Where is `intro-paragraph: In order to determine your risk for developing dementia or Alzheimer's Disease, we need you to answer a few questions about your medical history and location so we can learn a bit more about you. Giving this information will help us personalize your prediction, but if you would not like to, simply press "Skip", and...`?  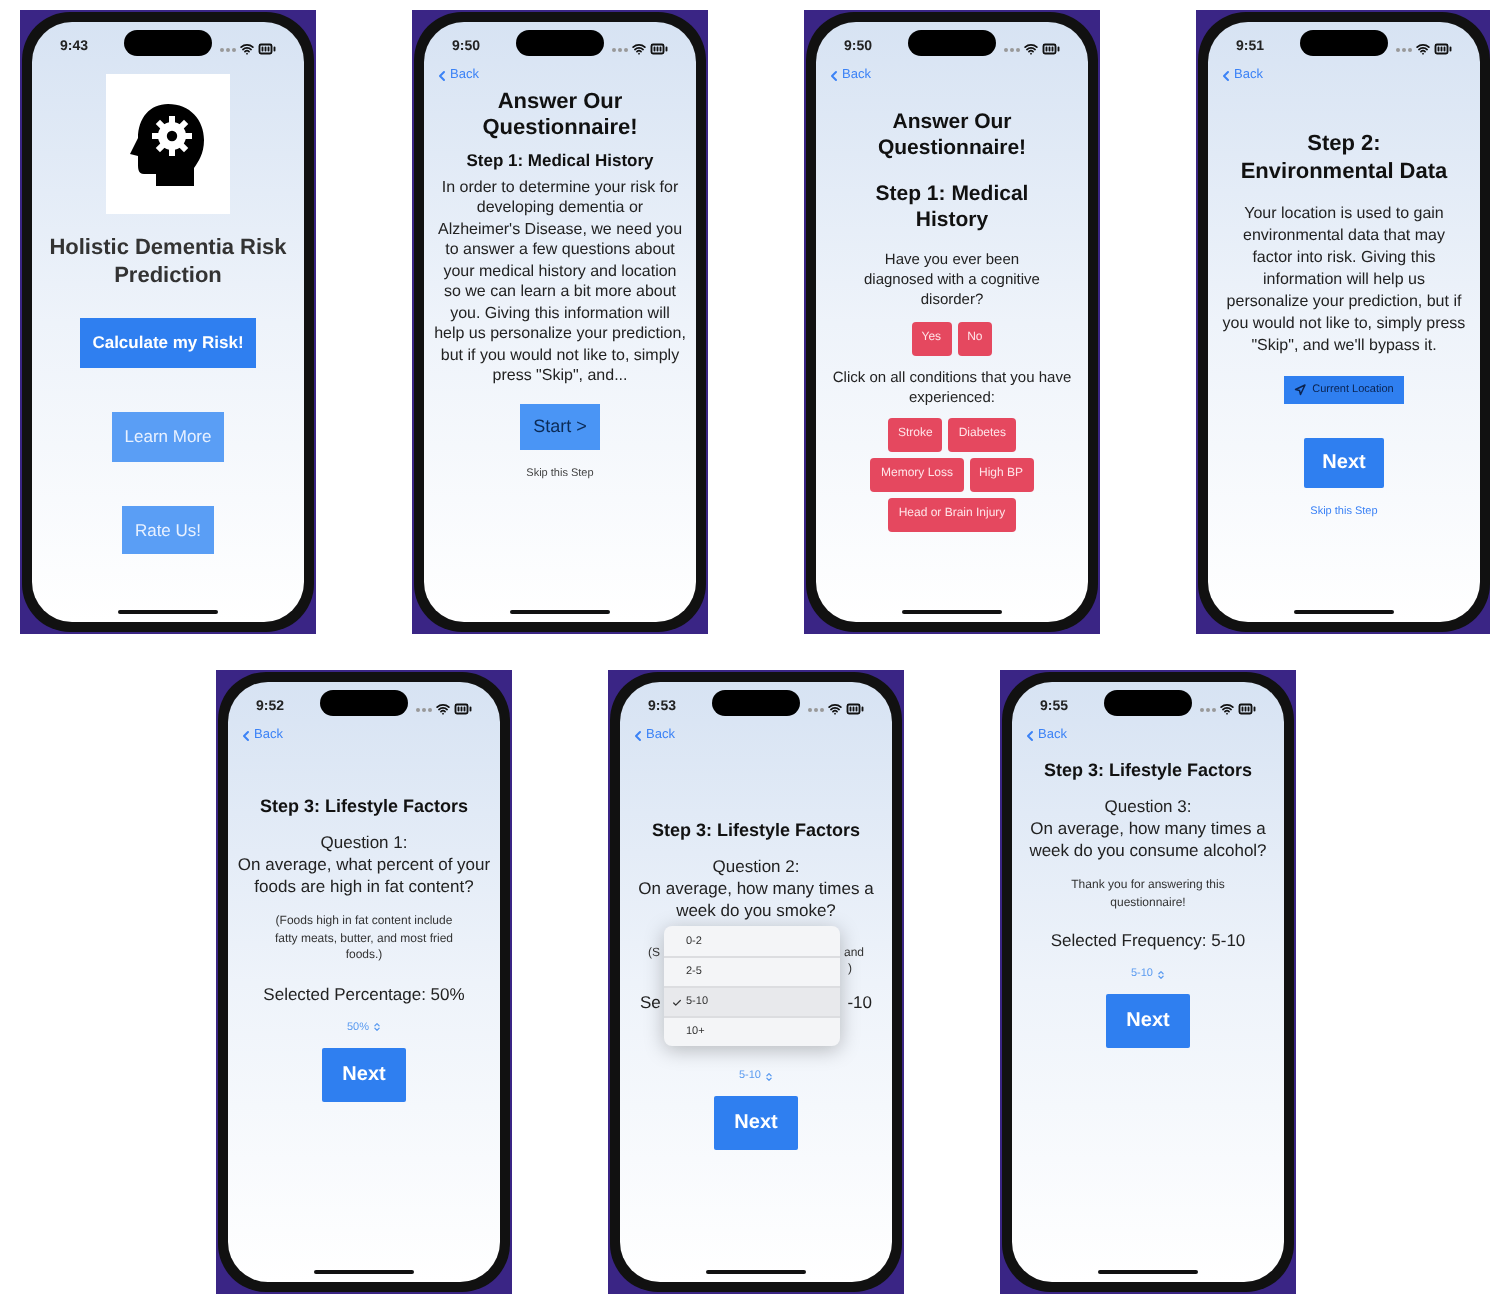
intro-paragraph: In order to determine your risk for developing dementia or Alzheimer's Disease, we need you to answer a few questions about your medical history and location so we can learn a bit more about you. Giving this information will help us personalize your prediction, but if you would not like to, simply press "Skip", and... is located at coordinates (560, 282).